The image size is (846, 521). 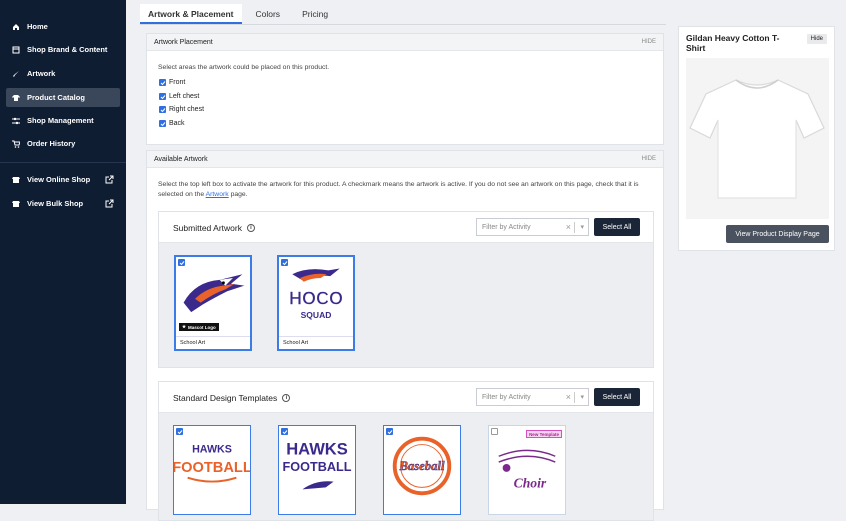 I want to click on section-title: Standard Design Templates i, so click(x=232, y=398).